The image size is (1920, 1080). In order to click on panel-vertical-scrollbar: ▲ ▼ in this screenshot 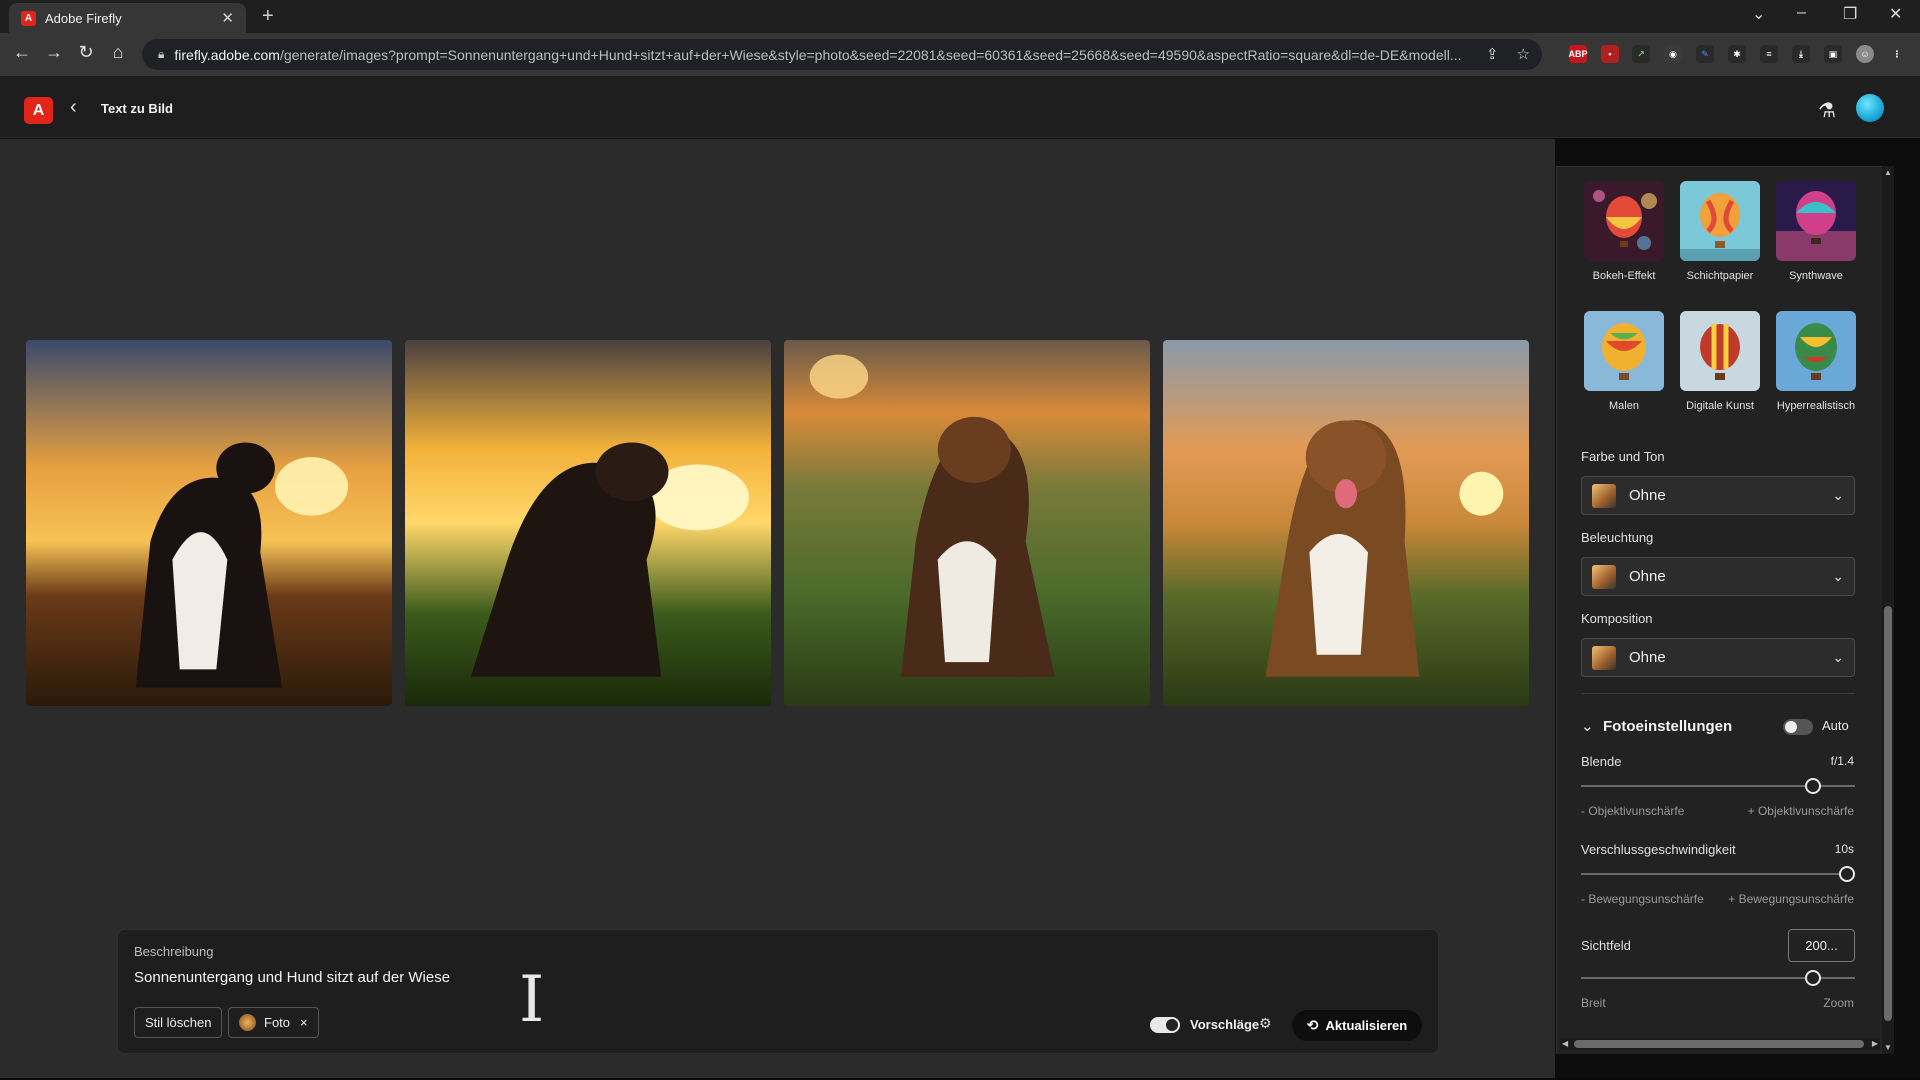, I will do `click(1888, 610)`.